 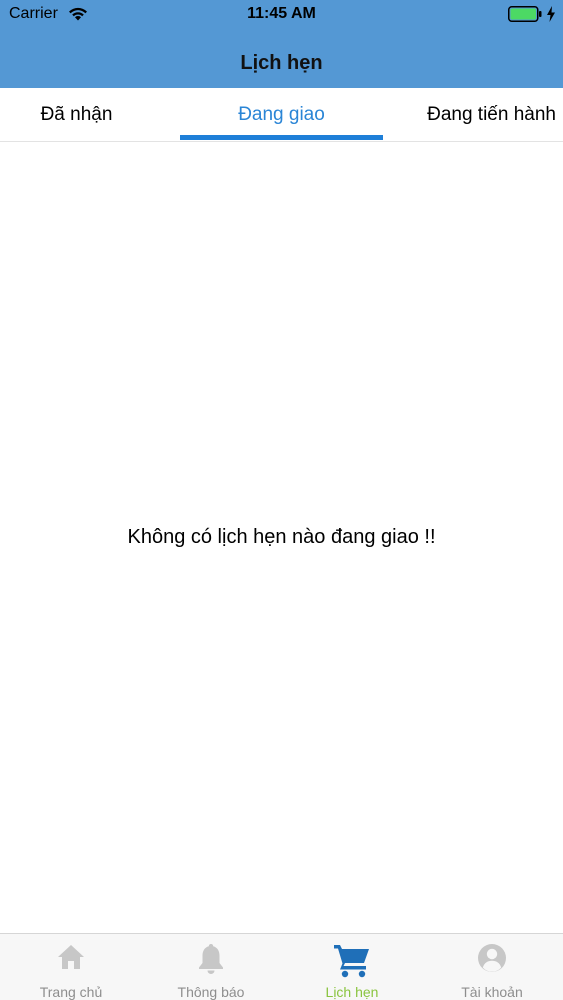 What do you see at coordinates (351, 961) in the screenshot?
I see `cart-icon` at bounding box center [351, 961].